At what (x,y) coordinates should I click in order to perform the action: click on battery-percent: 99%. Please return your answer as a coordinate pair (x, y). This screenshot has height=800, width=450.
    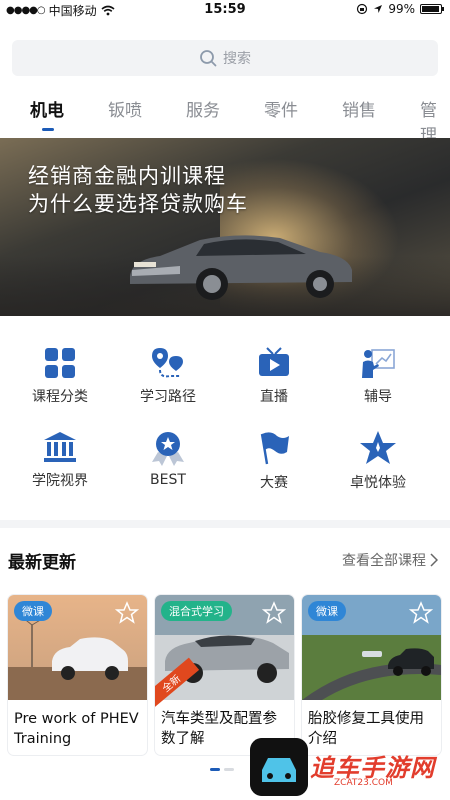
    Looking at the image, I should click on (401, 9).